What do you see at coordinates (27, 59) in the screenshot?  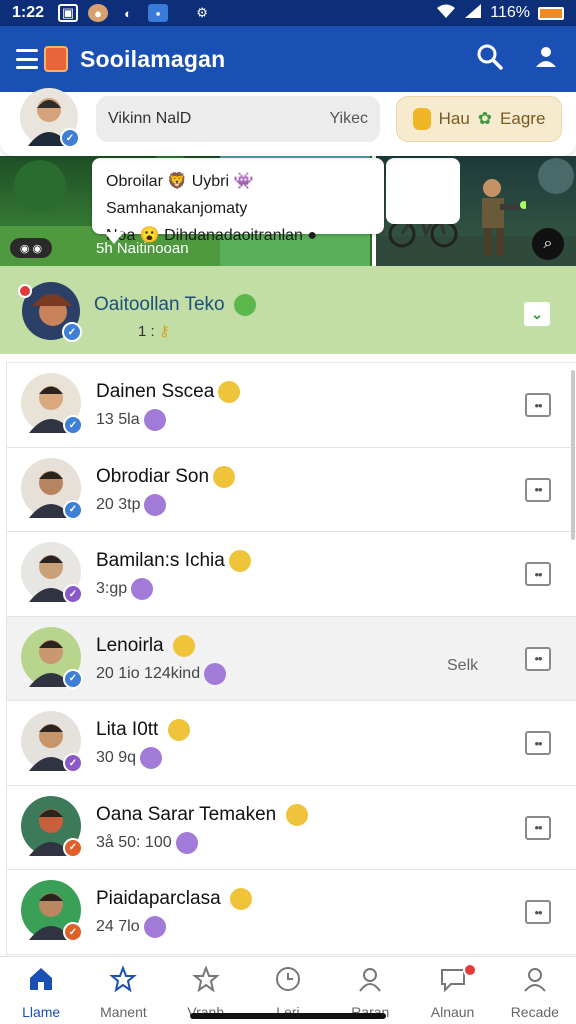 I see `menu-icon` at bounding box center [27, 59].